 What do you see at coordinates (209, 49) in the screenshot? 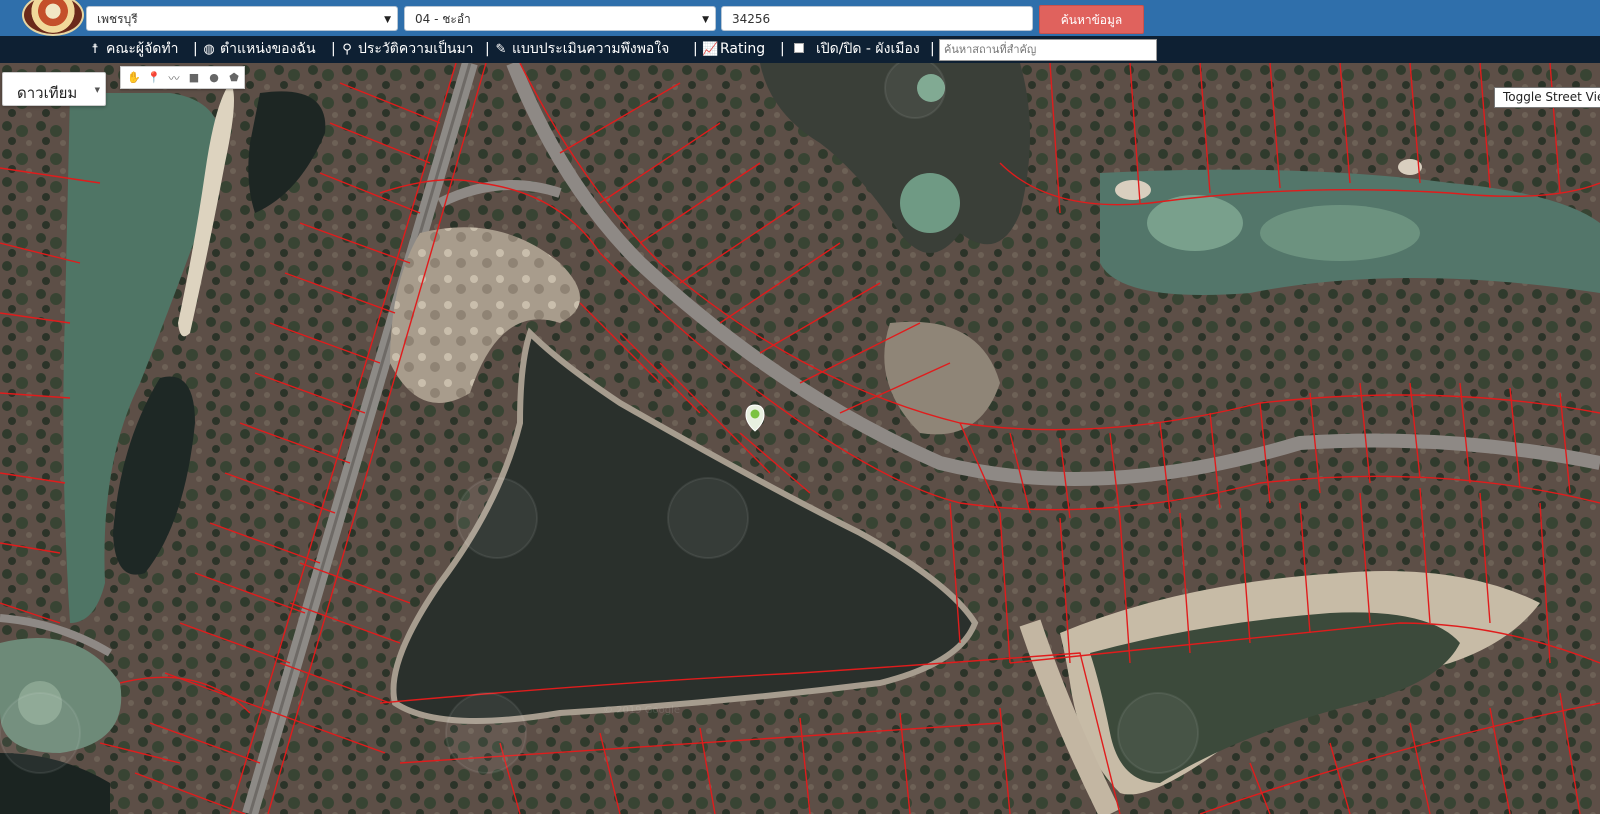
I see `globe-icon: ◍` at bounding box center [209, 49].